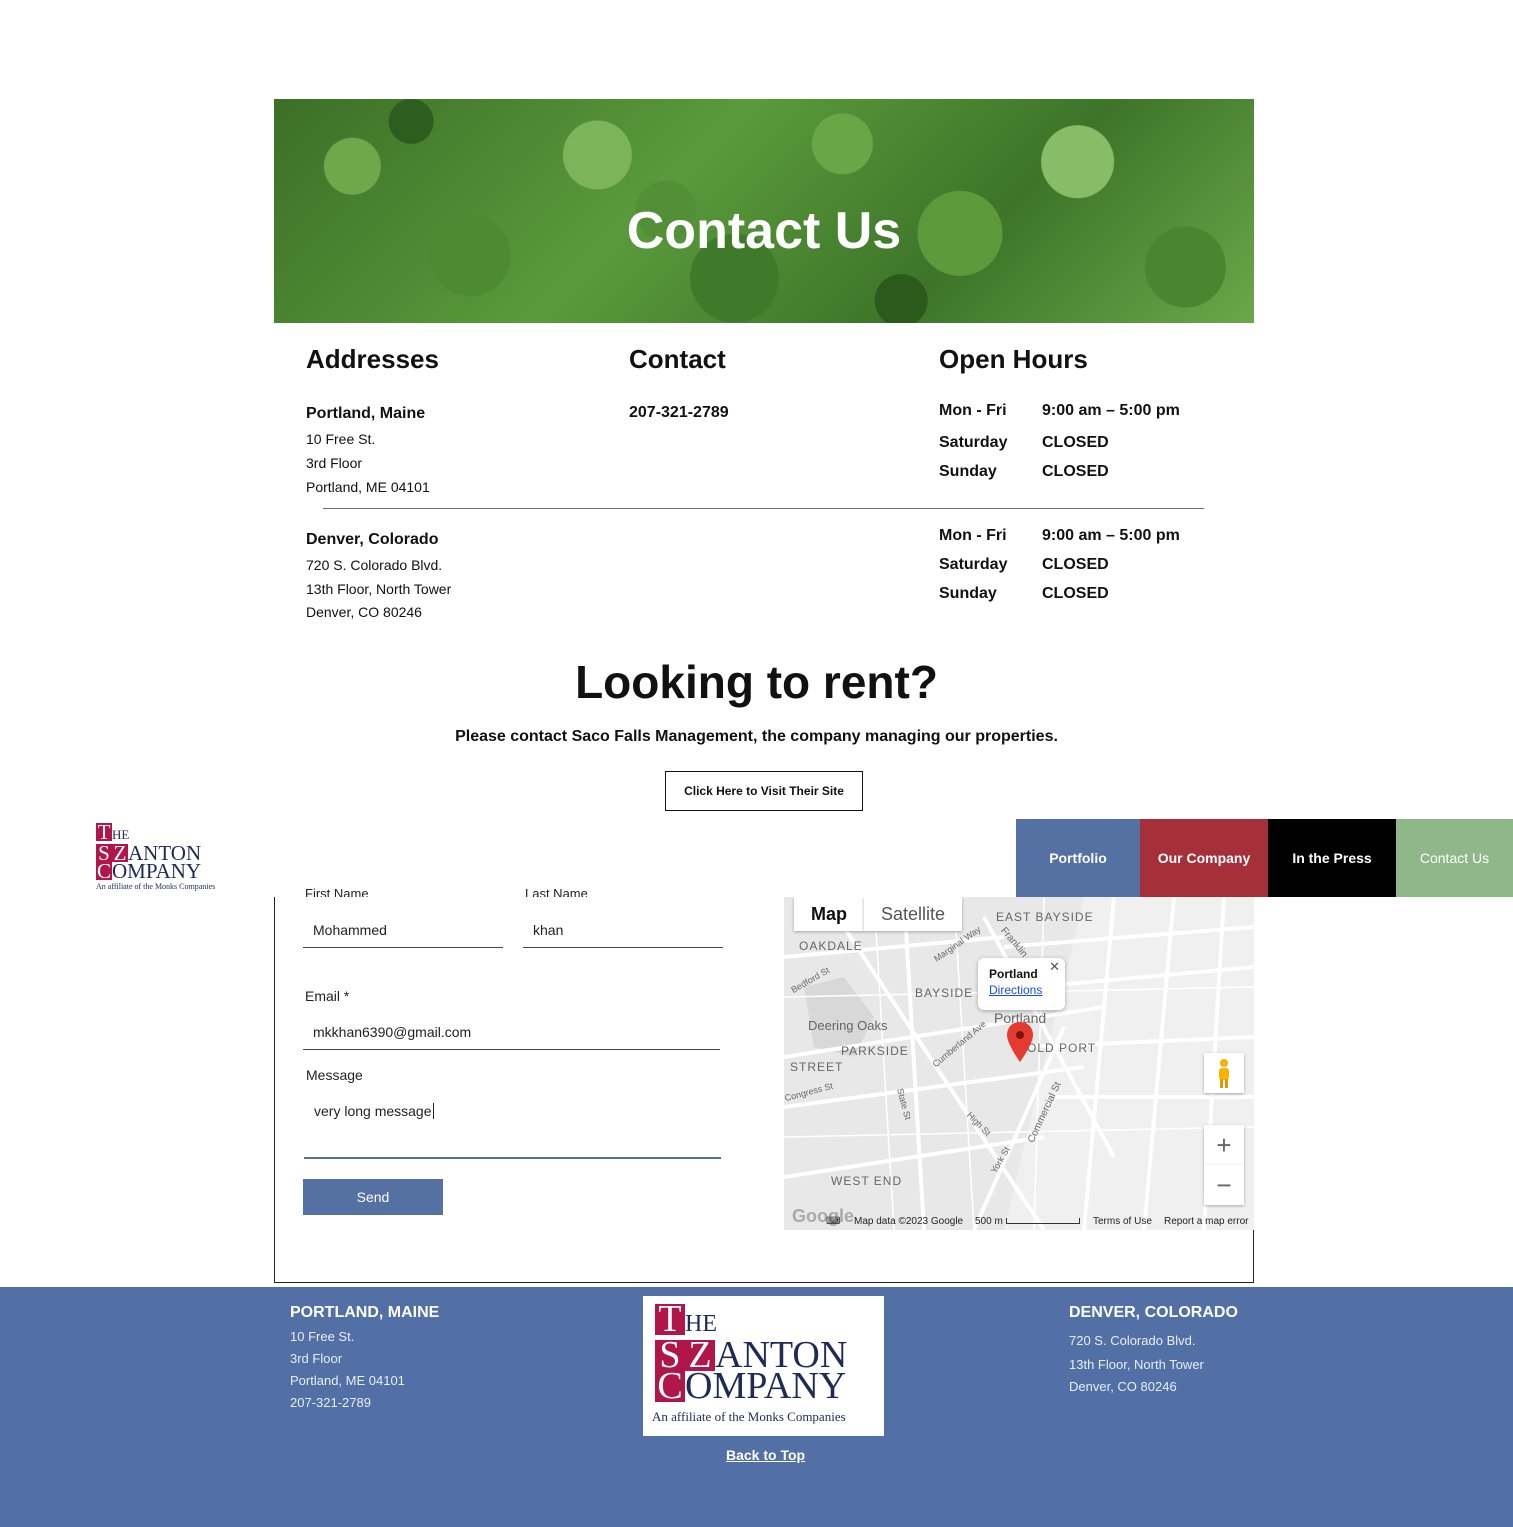 The width and height of the screenshot is (1513, 1527). I want to click on nav-in-the-press: In the Press, so click(1332, 858).